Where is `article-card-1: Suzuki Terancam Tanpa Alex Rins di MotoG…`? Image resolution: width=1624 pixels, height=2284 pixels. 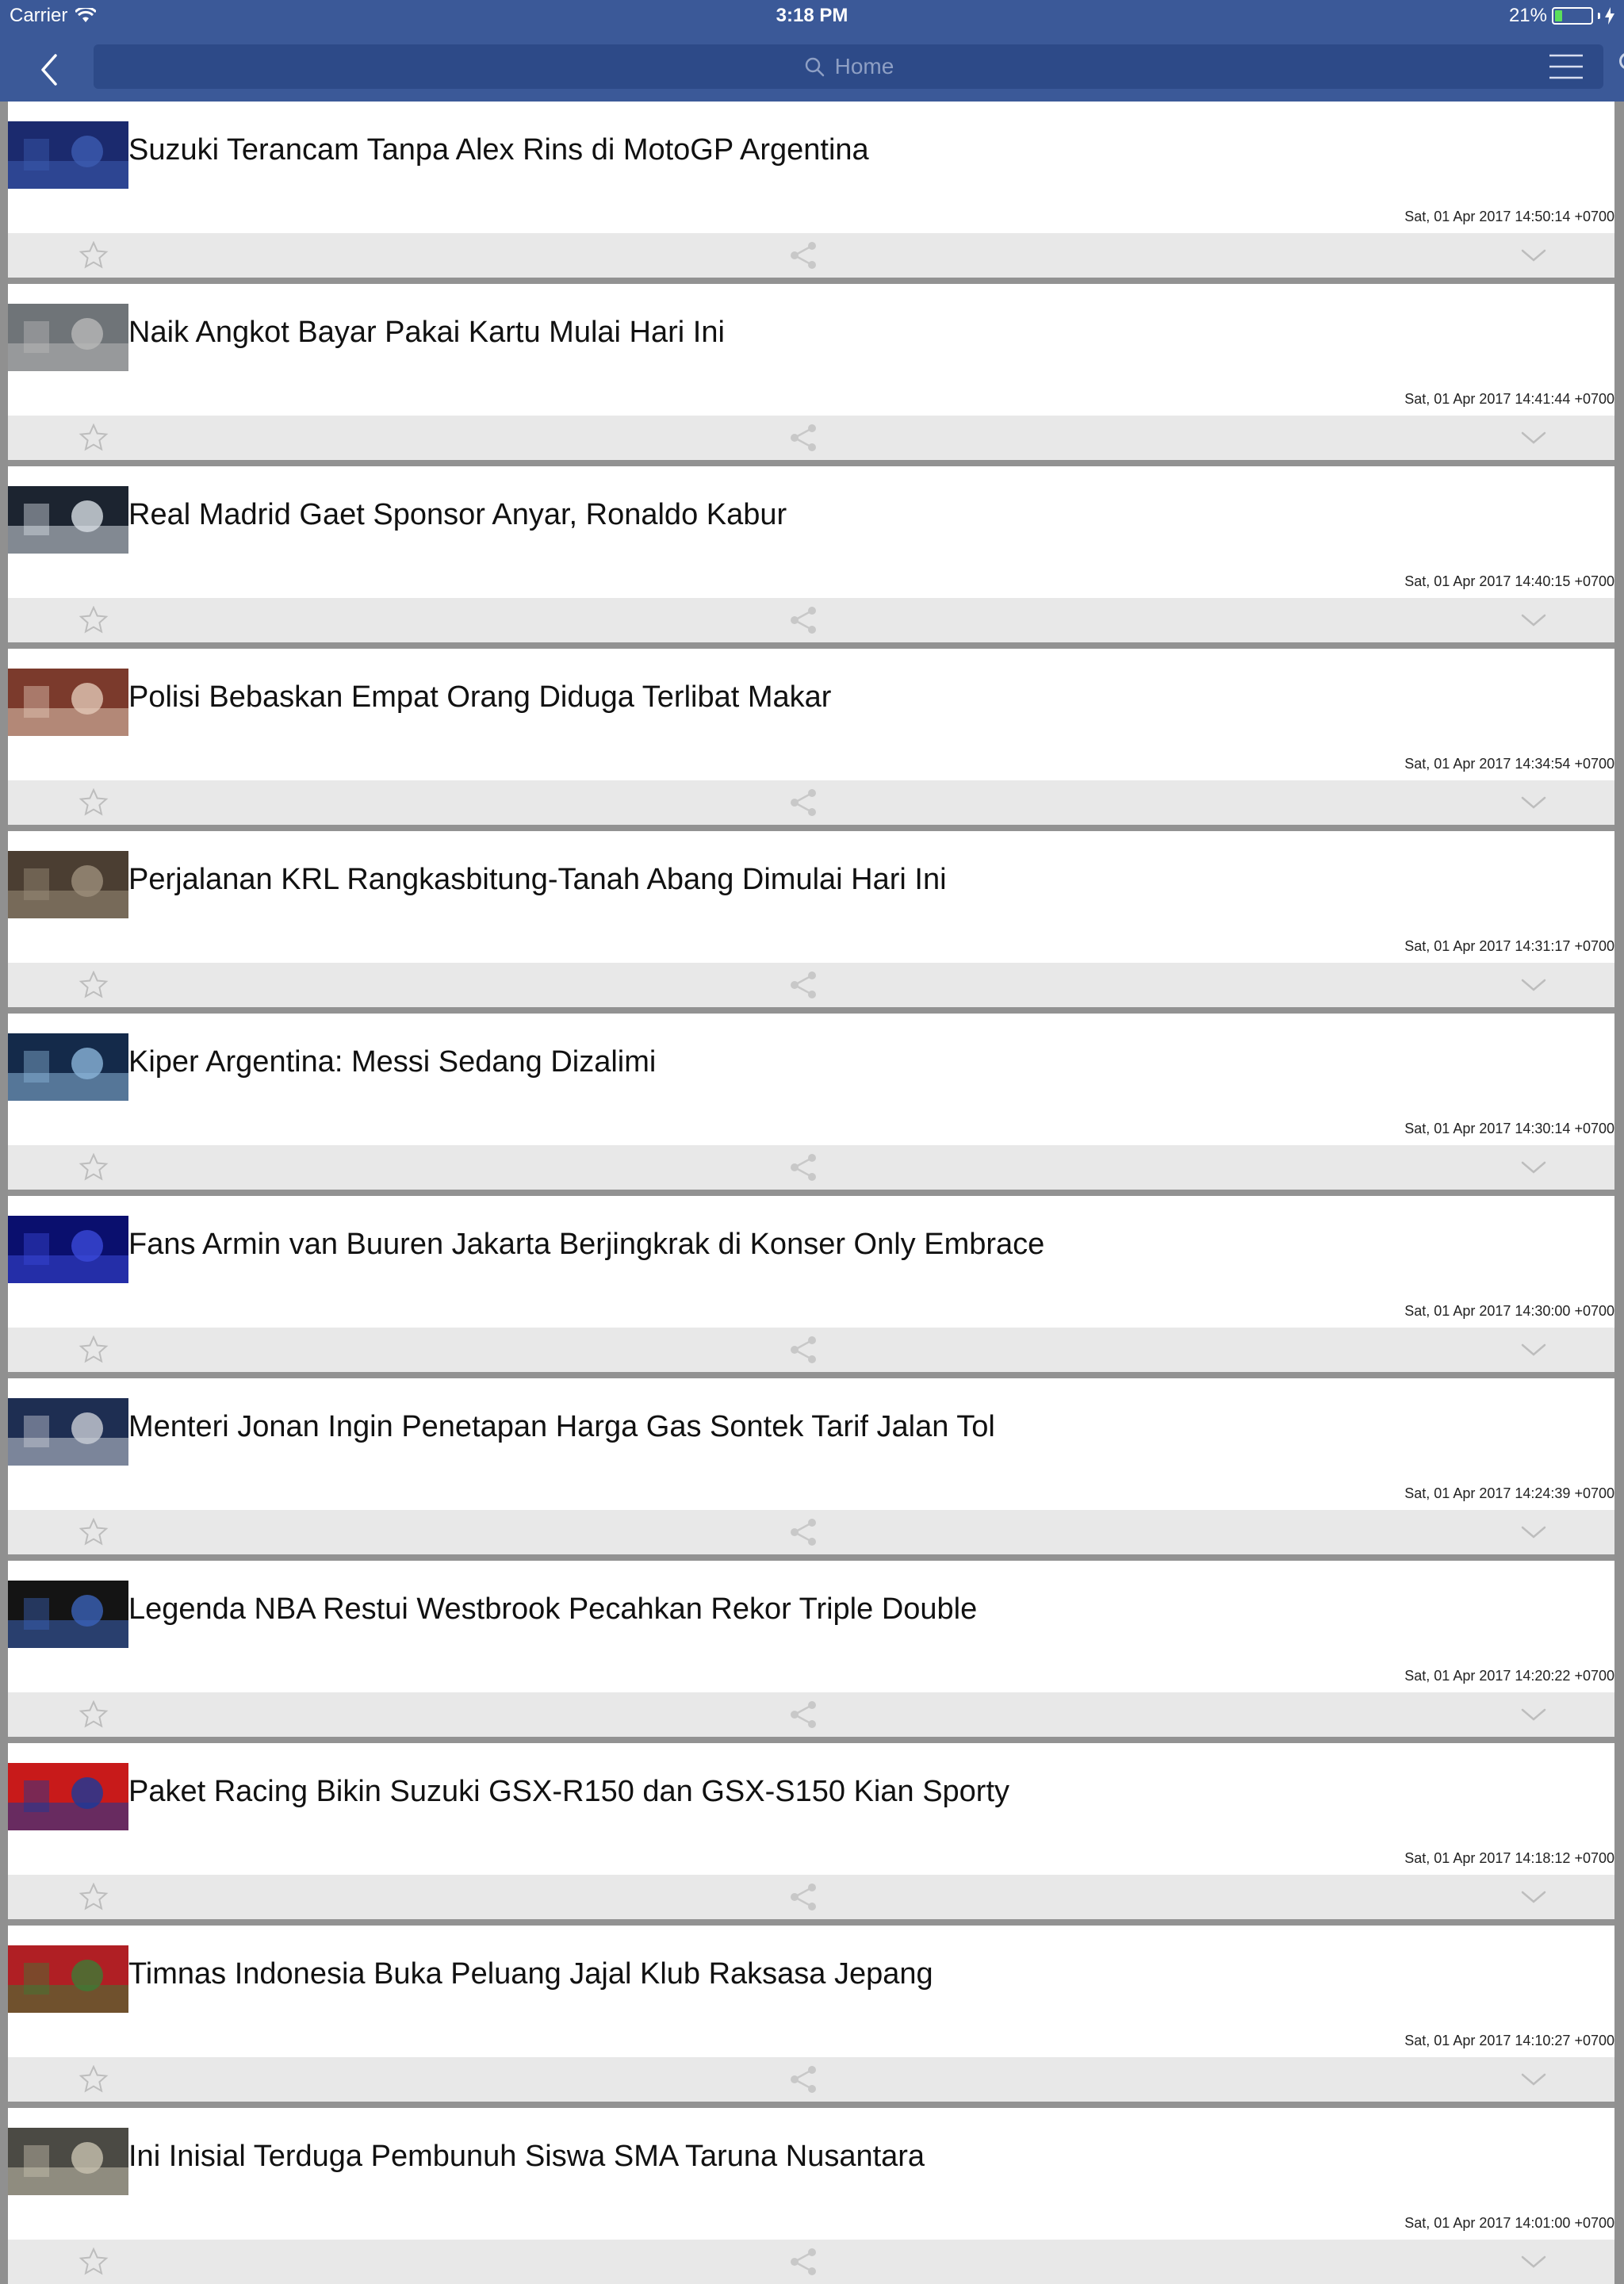
article-card-1: Suzuki Terancam Tanpa Alex Rins di MotoG… is located at coordinates (811, 190).